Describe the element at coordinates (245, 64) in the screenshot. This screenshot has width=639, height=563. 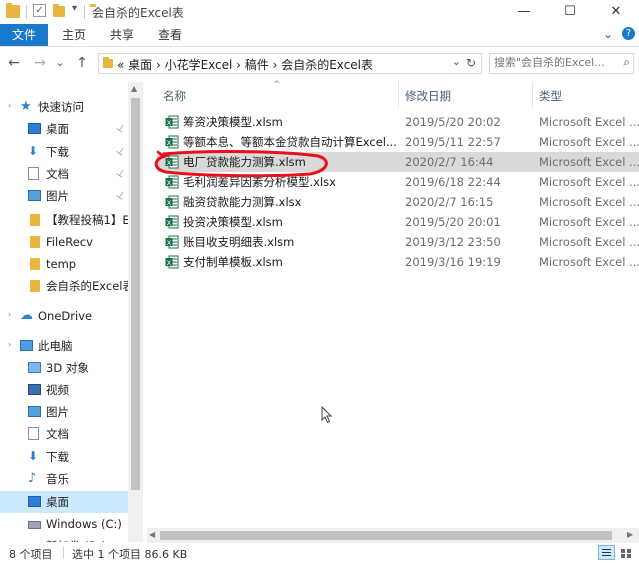
I see `address-path: « 桌面 › 小花学Excel › 稿件 › 会自杀的Excel表` at that location.